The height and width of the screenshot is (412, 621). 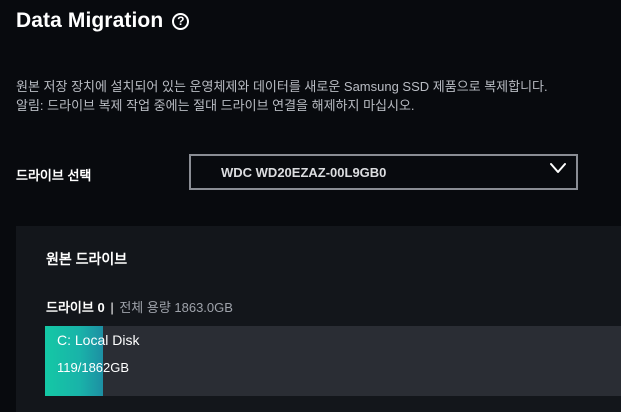 What do you see at coordinates (75, 307) in the screenshot?
I see `drive-name: 드라이브 0` at bounding box center [75, 307].